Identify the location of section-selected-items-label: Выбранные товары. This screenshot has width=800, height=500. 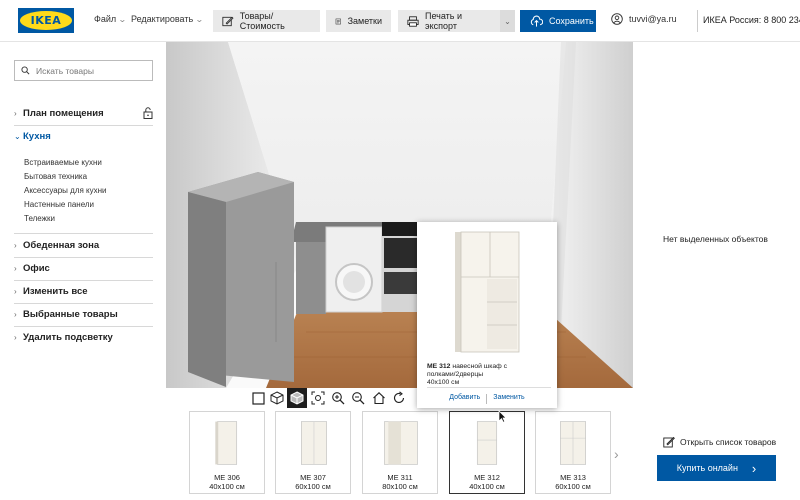
(70, 314).